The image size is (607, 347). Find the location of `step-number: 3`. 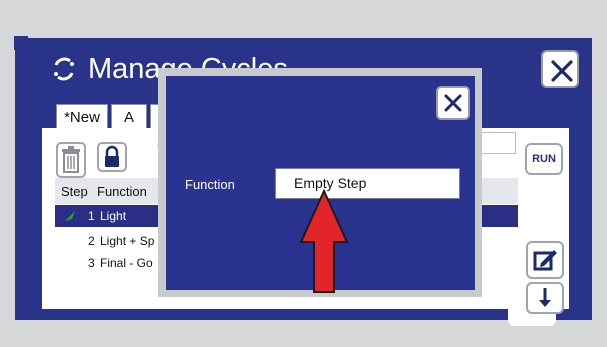

step-number: 3 is located at coordinates (91, 263).